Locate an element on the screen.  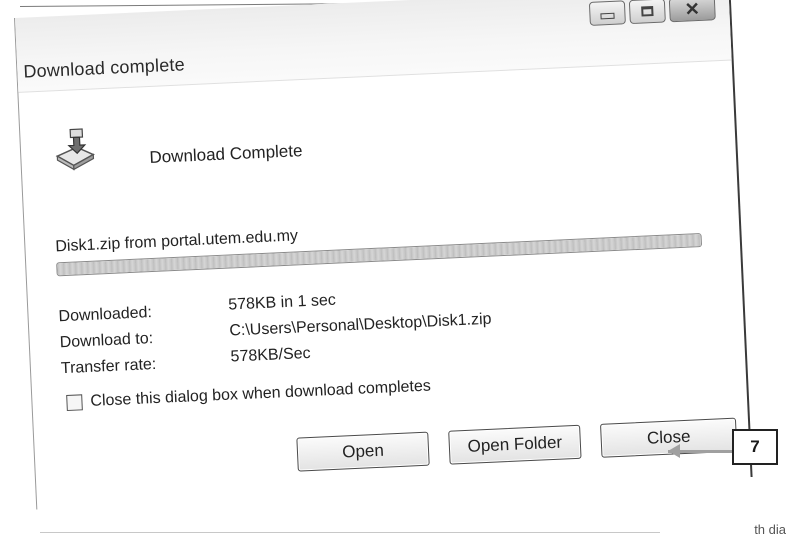
minimize-button is located at coordinates (607, 13).